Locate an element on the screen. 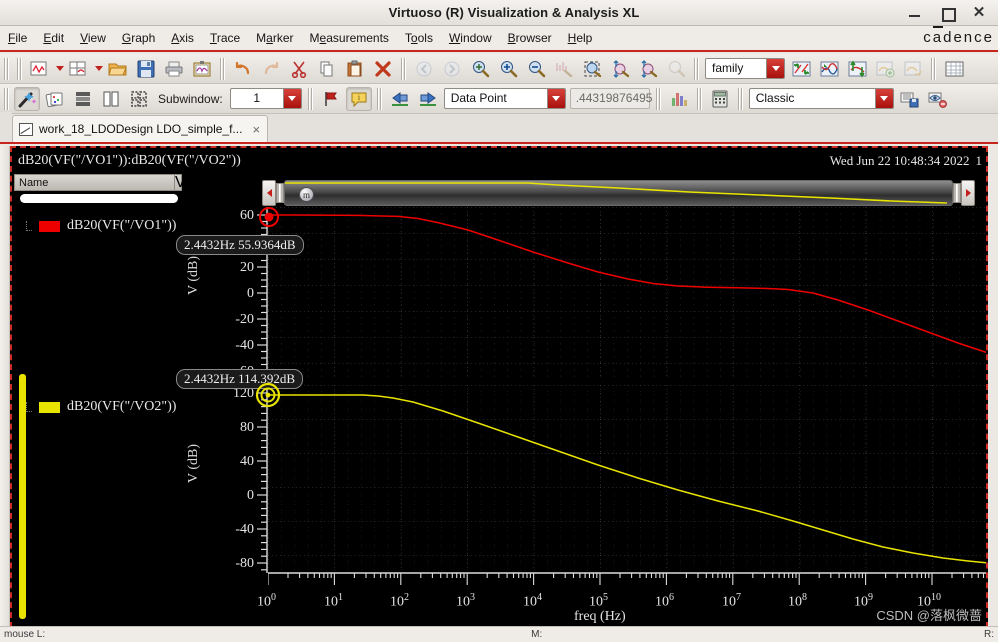 The image size is (998, 642). move-trace-icon is located at coordinates (857, 69).